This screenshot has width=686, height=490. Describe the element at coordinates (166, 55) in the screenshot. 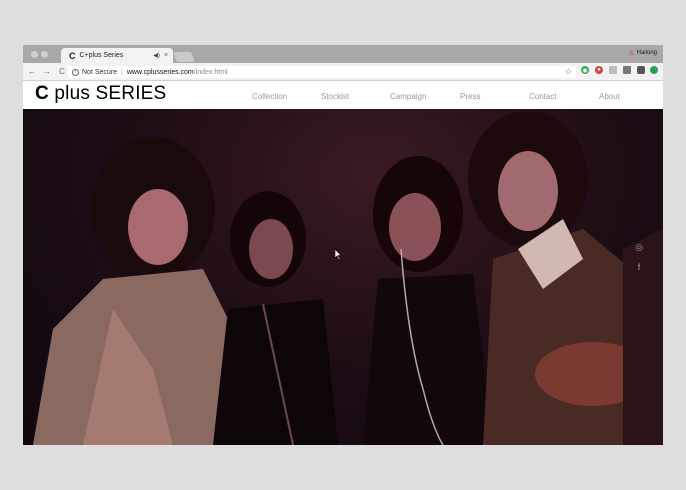

I see `tab-close-icon: ×` at that location.